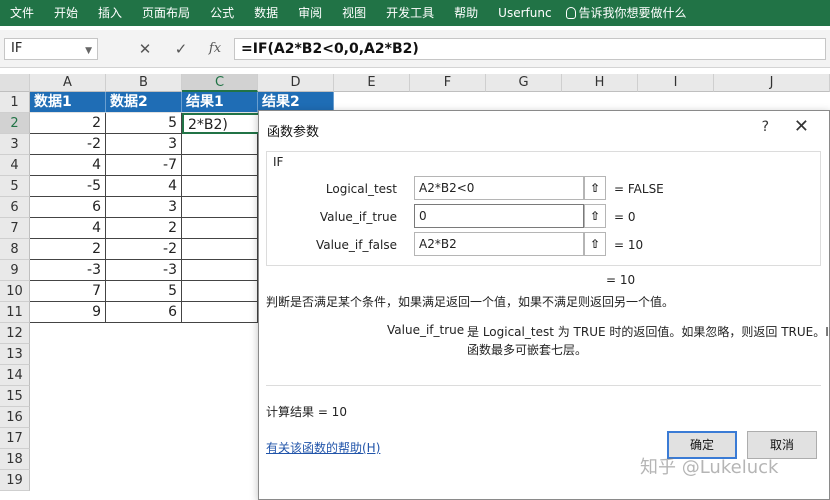 Image resolution: width=830 pixels, height=500 pixels. I want to click on data1-cell: -5, so click(68, 186).